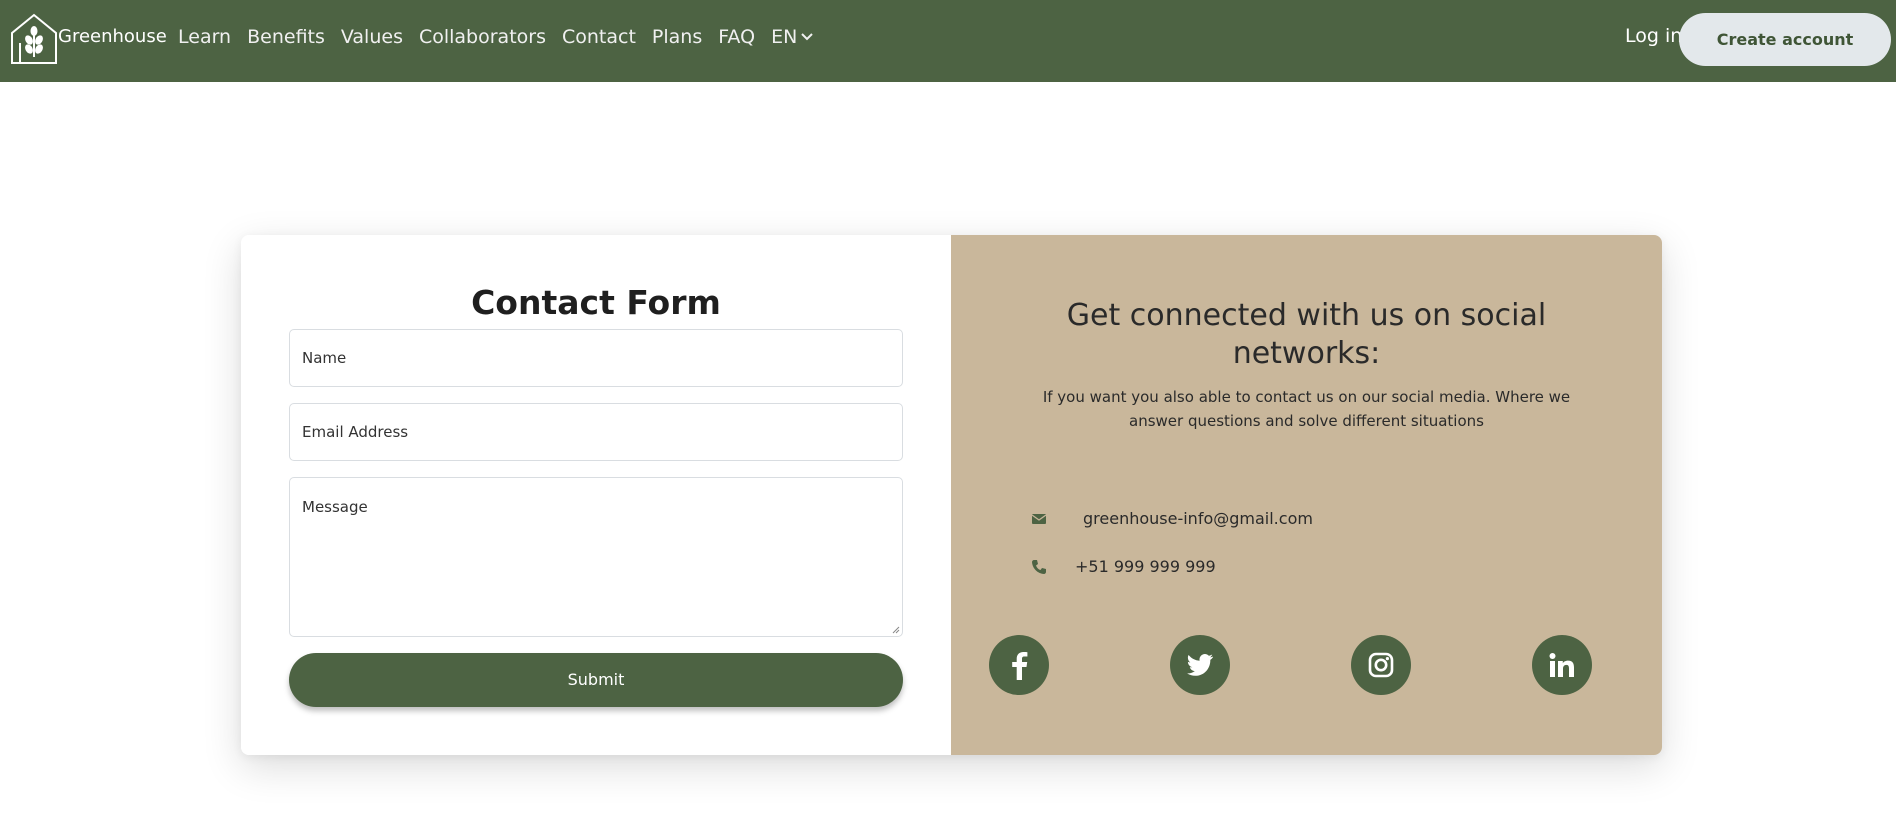  Describe the element at coordinates (807, 37) in the screenshot. I see `chevron-down-icon` at that location.